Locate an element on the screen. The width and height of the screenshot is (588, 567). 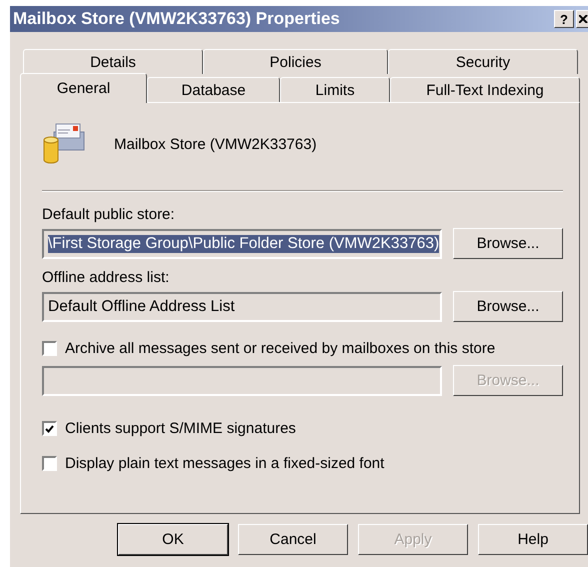
close-button is located at coordinates (582, 19).